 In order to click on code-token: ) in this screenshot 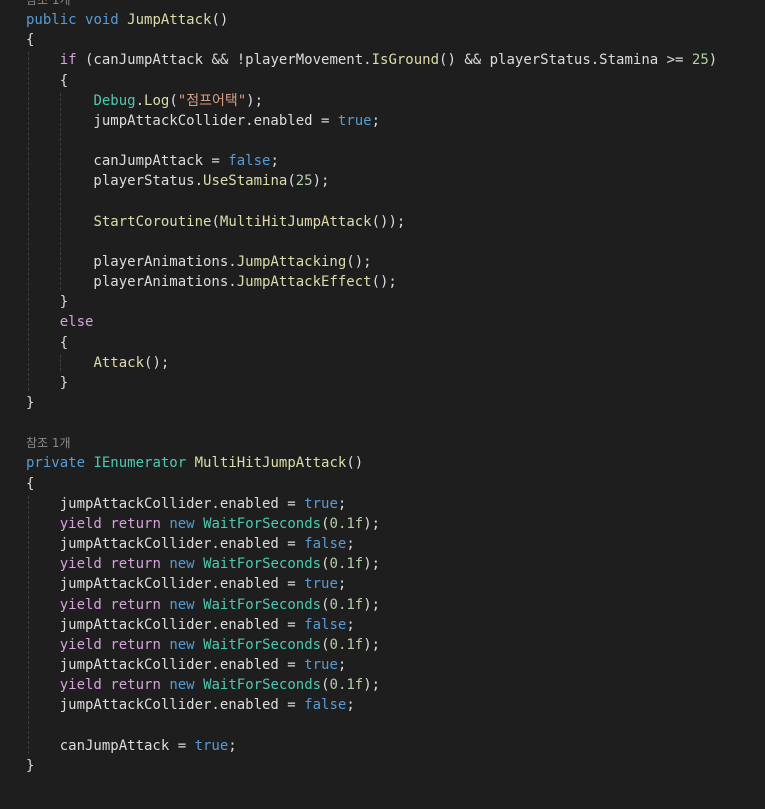, I will do `click(713, 60)`.